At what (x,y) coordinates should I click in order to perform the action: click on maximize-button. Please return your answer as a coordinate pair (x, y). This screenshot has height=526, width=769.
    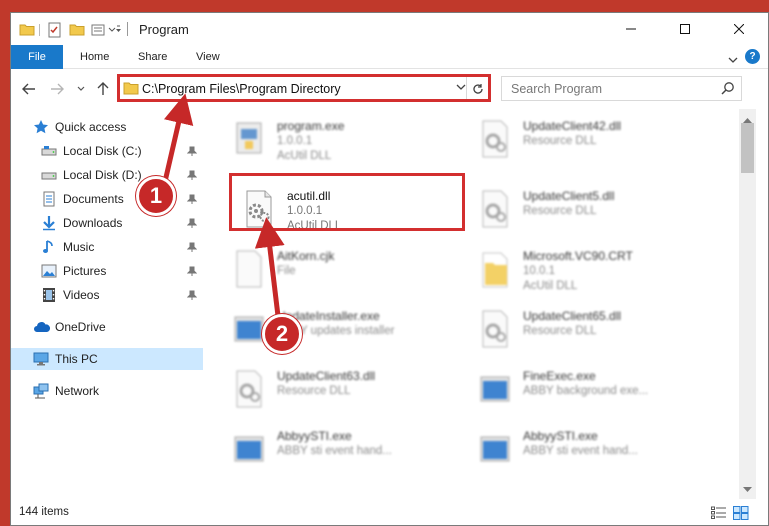
    Looking at the image, I should click on (685, 29).